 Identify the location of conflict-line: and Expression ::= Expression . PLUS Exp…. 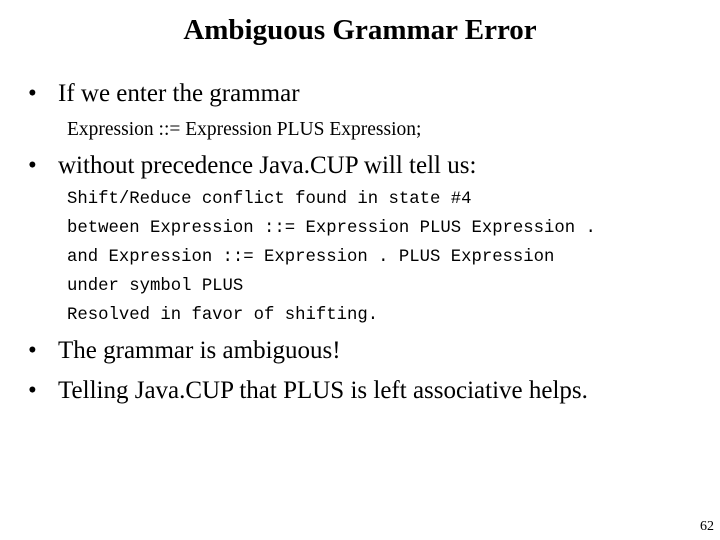
(311, 257).